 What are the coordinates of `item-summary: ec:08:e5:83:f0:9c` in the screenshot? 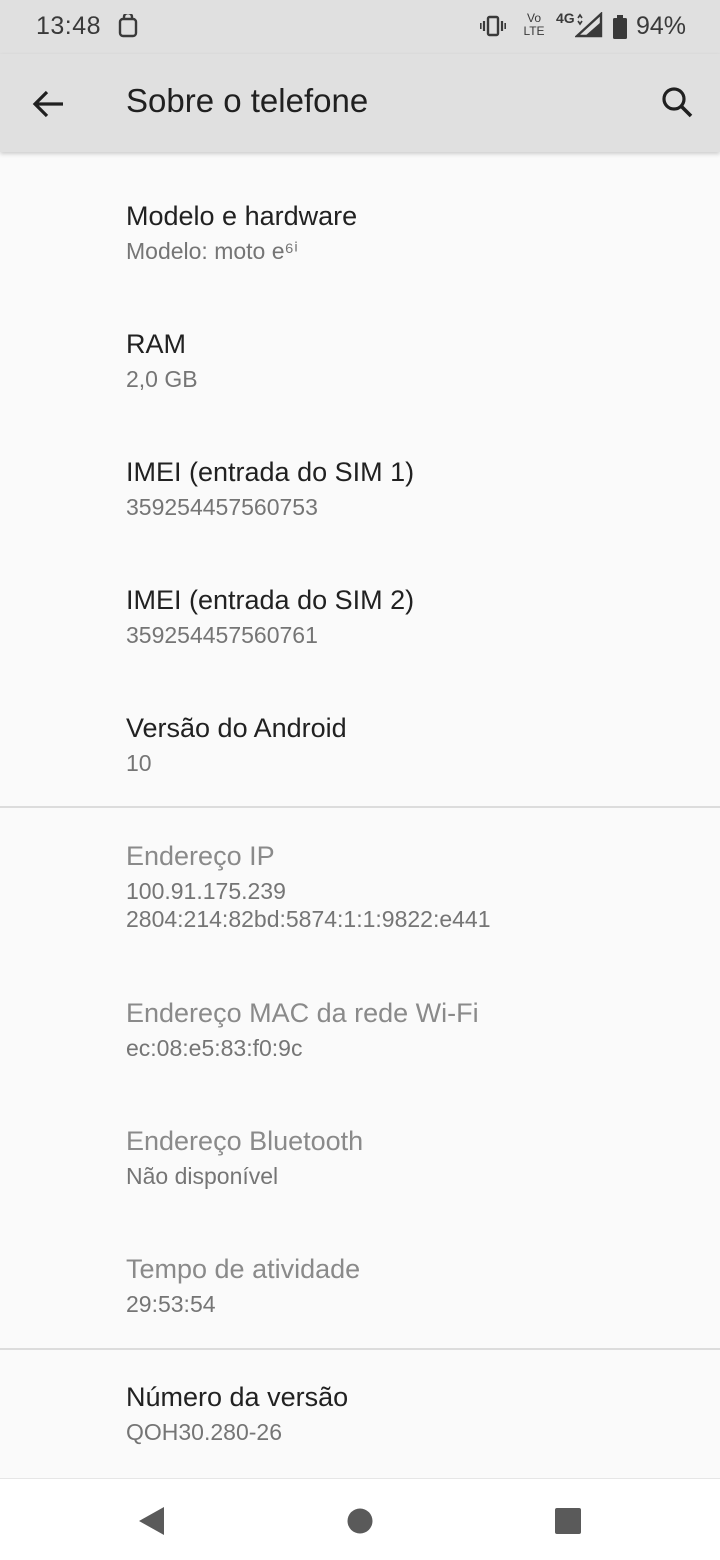 It's located at (214, 1048).